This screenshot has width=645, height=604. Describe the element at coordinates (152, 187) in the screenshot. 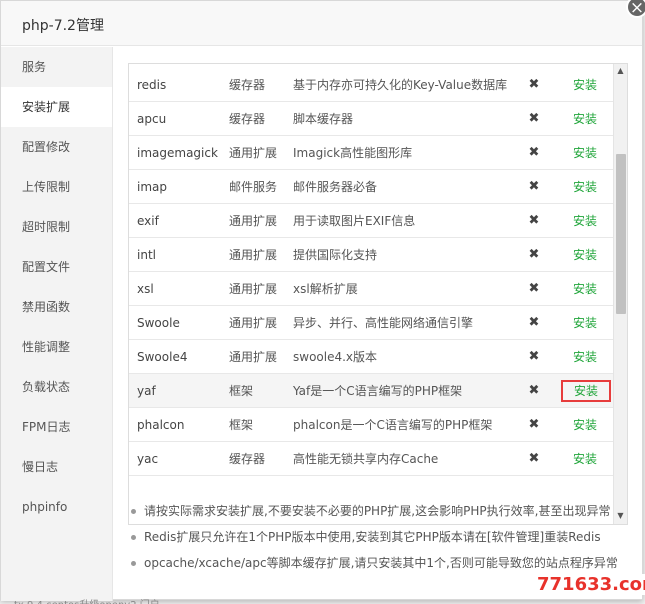

I see `extension-name: imap` at that location.